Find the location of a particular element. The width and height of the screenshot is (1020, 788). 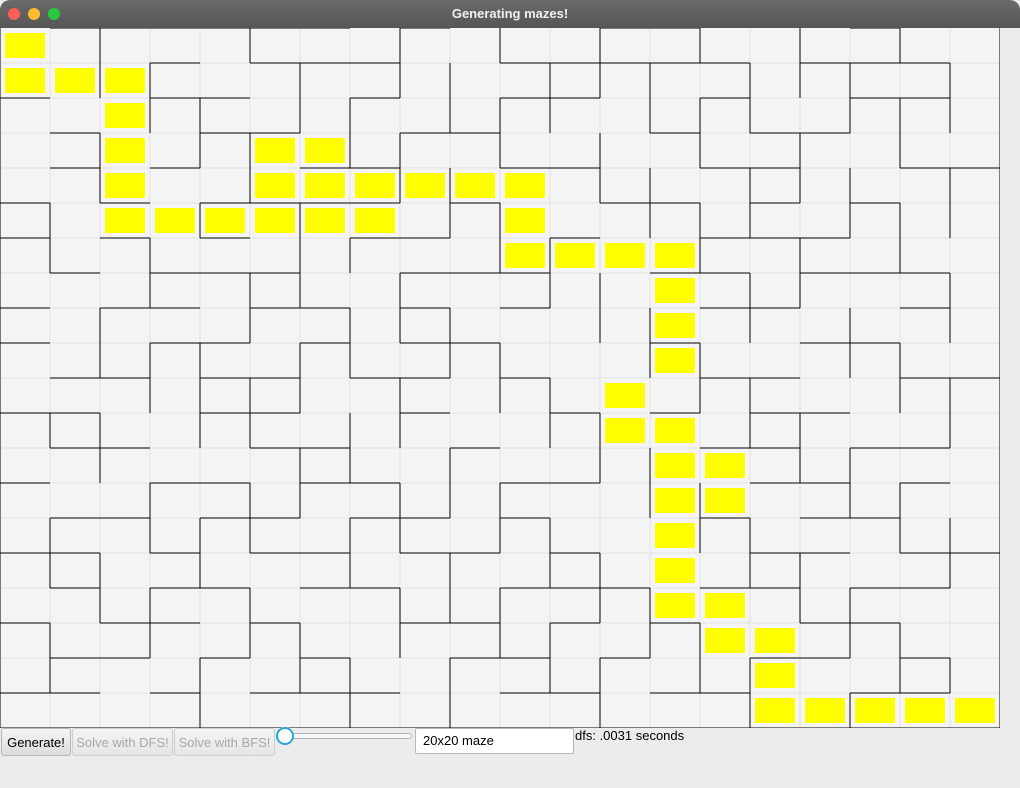

maze-size-field: 20x20 maze is located at coordinates (494, 741).